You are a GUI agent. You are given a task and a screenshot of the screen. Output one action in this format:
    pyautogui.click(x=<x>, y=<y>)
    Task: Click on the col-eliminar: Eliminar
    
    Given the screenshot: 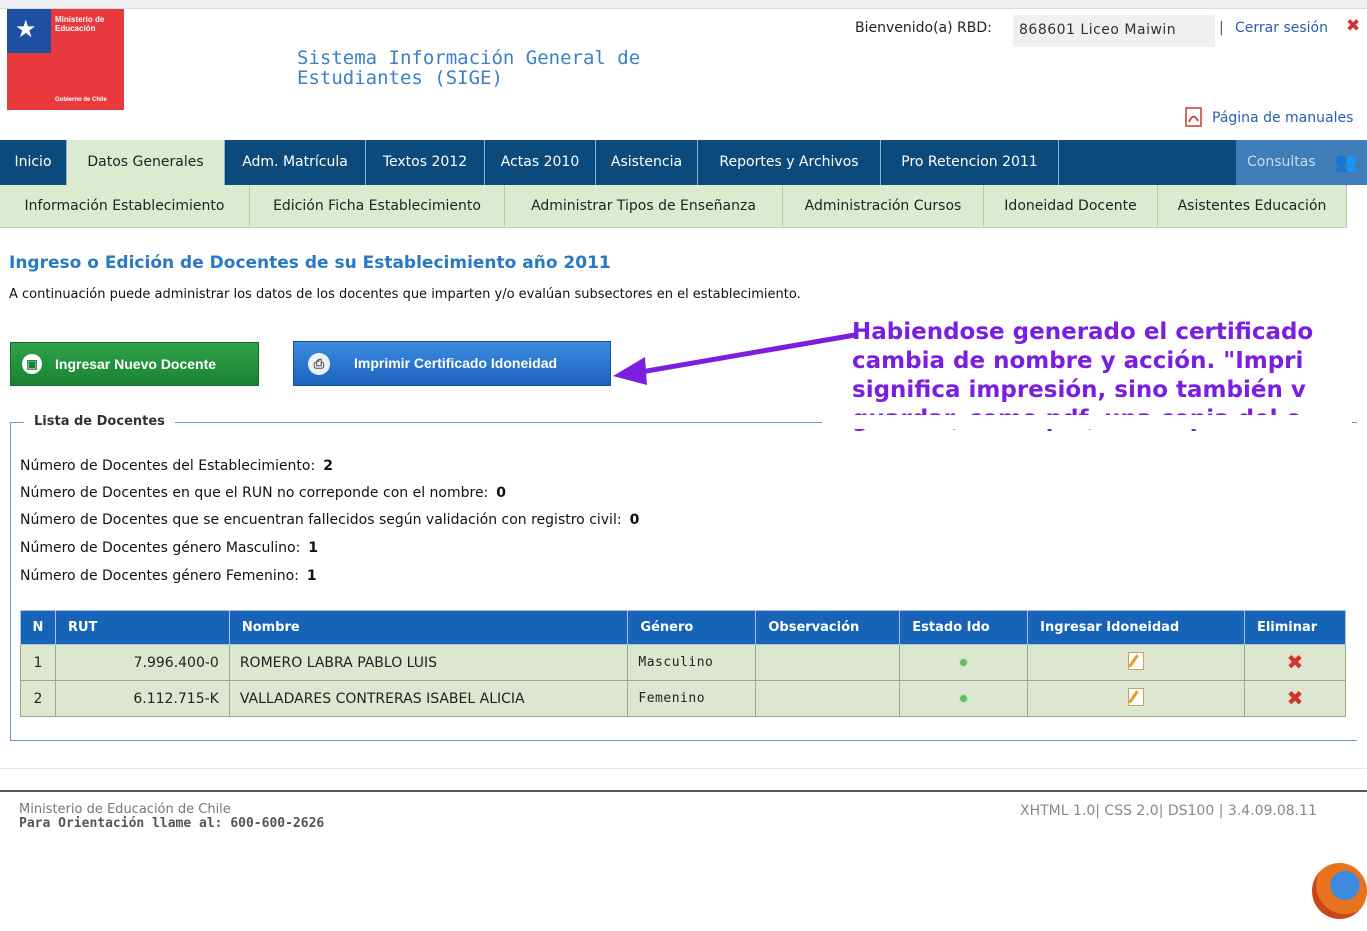 What is the action you would take?
    pyautogui.click(x=1295, y=627)
    